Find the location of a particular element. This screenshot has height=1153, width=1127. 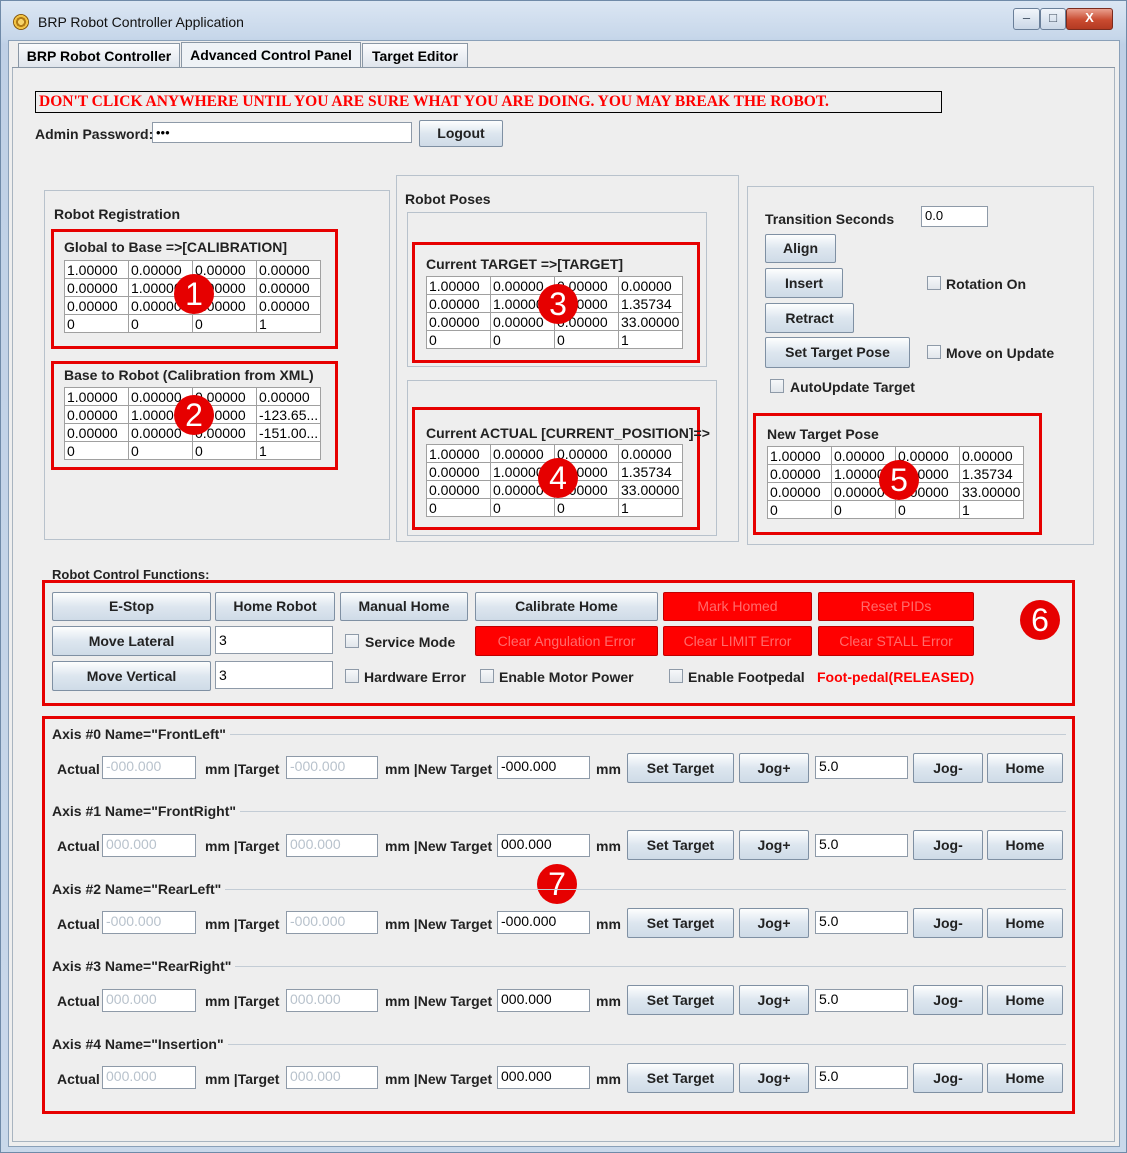

hardware-error-checkbox is located at coordinates (352, 676).